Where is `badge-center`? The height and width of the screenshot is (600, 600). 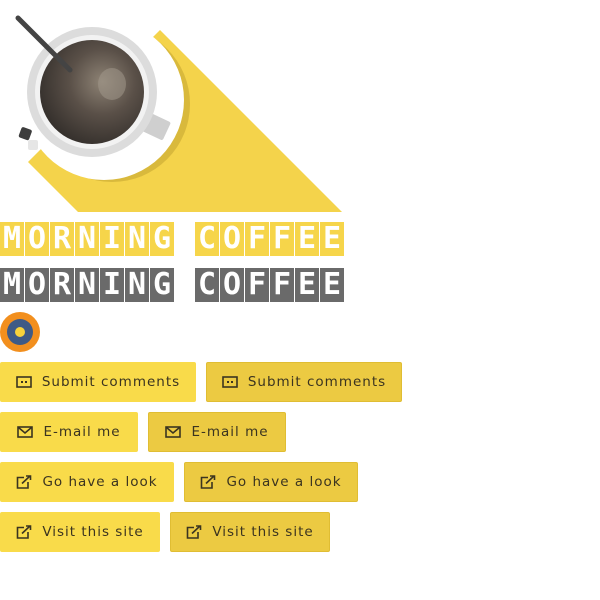
badge-center is located at coordinates (20, 332).